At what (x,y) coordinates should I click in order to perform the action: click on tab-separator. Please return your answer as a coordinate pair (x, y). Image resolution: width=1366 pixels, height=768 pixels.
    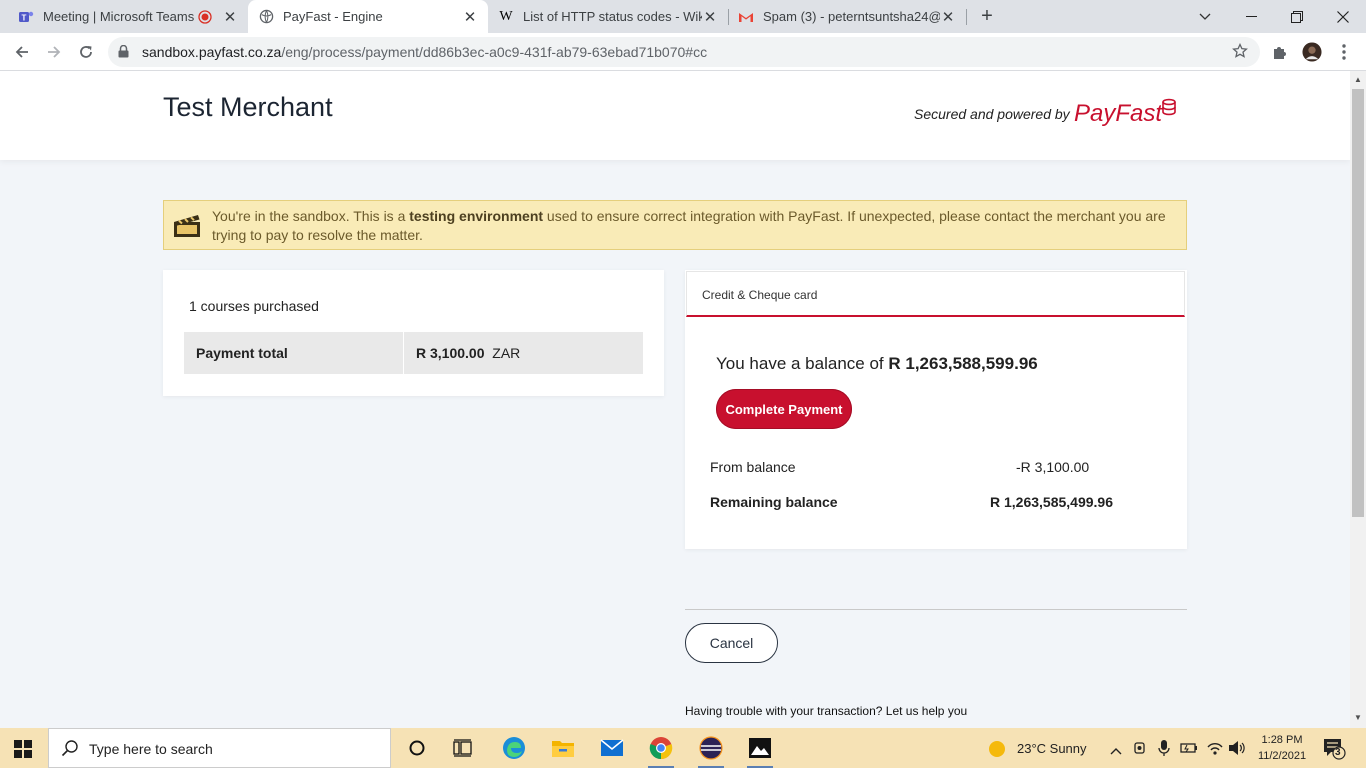
    Looking at the image, I should click on (966, 17).